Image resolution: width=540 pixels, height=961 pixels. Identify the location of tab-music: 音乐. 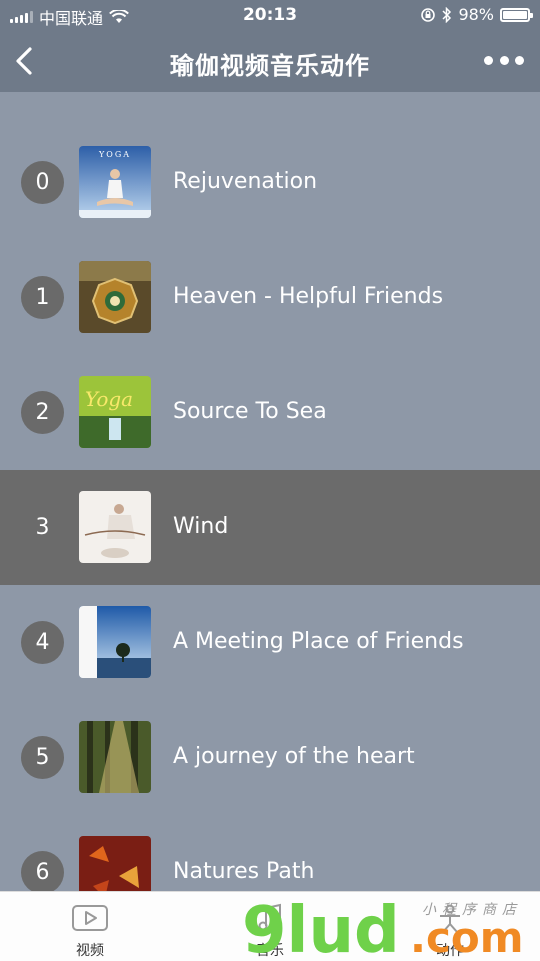
(270, 926).